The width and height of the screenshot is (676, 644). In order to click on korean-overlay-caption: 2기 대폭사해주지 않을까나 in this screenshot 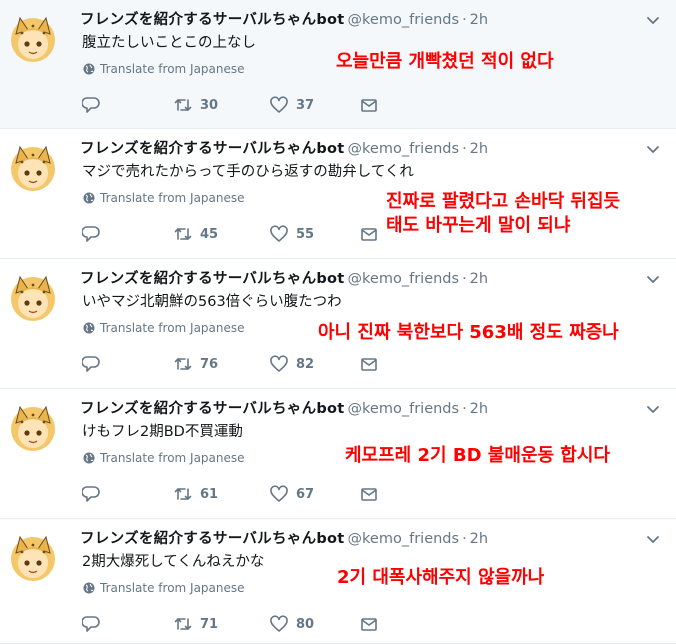, I will do `click(440, 578)`.